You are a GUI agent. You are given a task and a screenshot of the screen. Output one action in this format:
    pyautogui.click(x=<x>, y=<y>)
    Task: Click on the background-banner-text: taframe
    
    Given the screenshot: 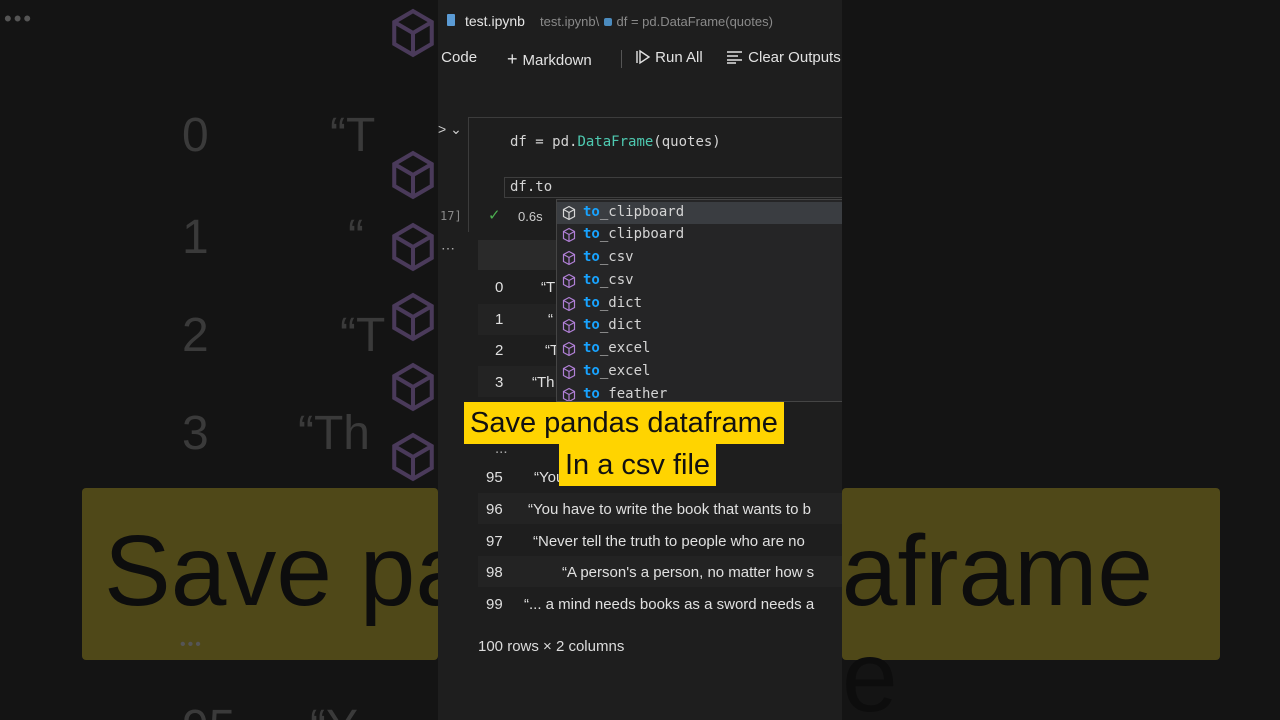 What is the action you would take?
    pyautogui.click(x=998, y=571)
    